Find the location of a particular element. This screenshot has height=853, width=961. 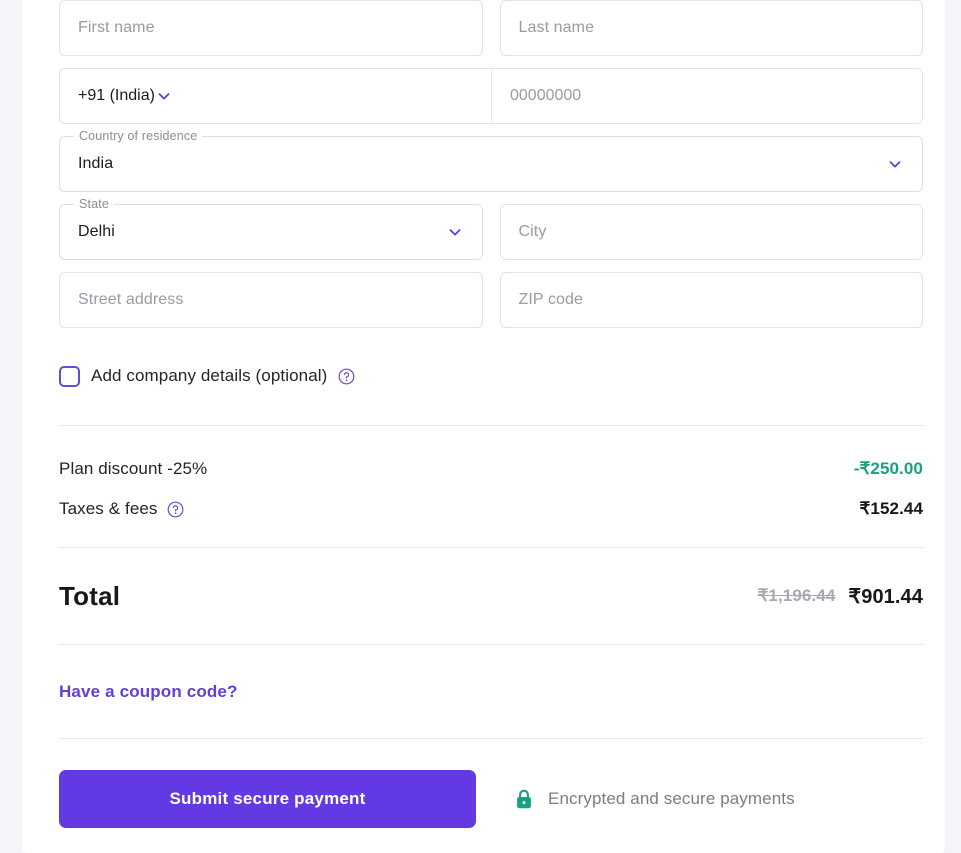

zip-code-input: ZIP code is located at coordinates (711, 300).